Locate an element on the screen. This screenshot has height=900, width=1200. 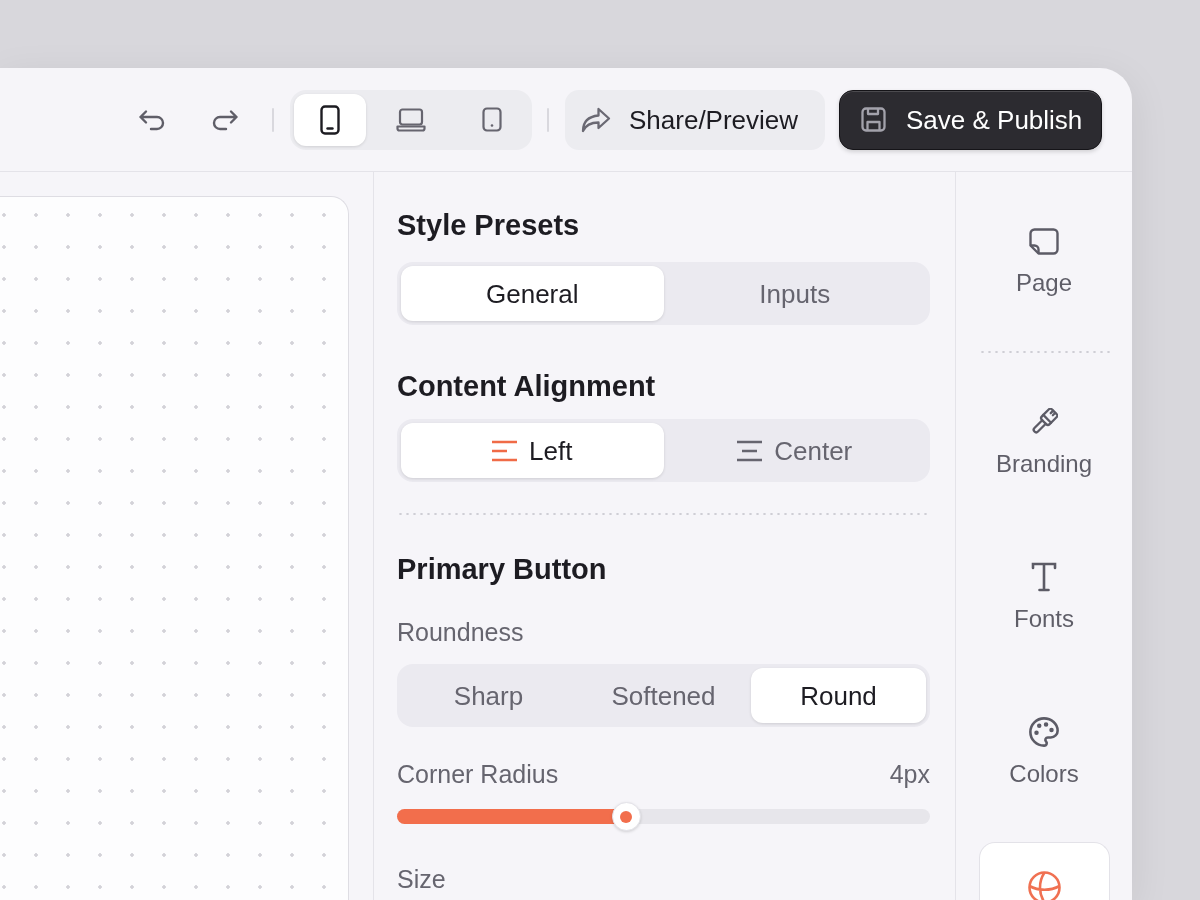
align-left-icon is located at coordinates (505, 450).